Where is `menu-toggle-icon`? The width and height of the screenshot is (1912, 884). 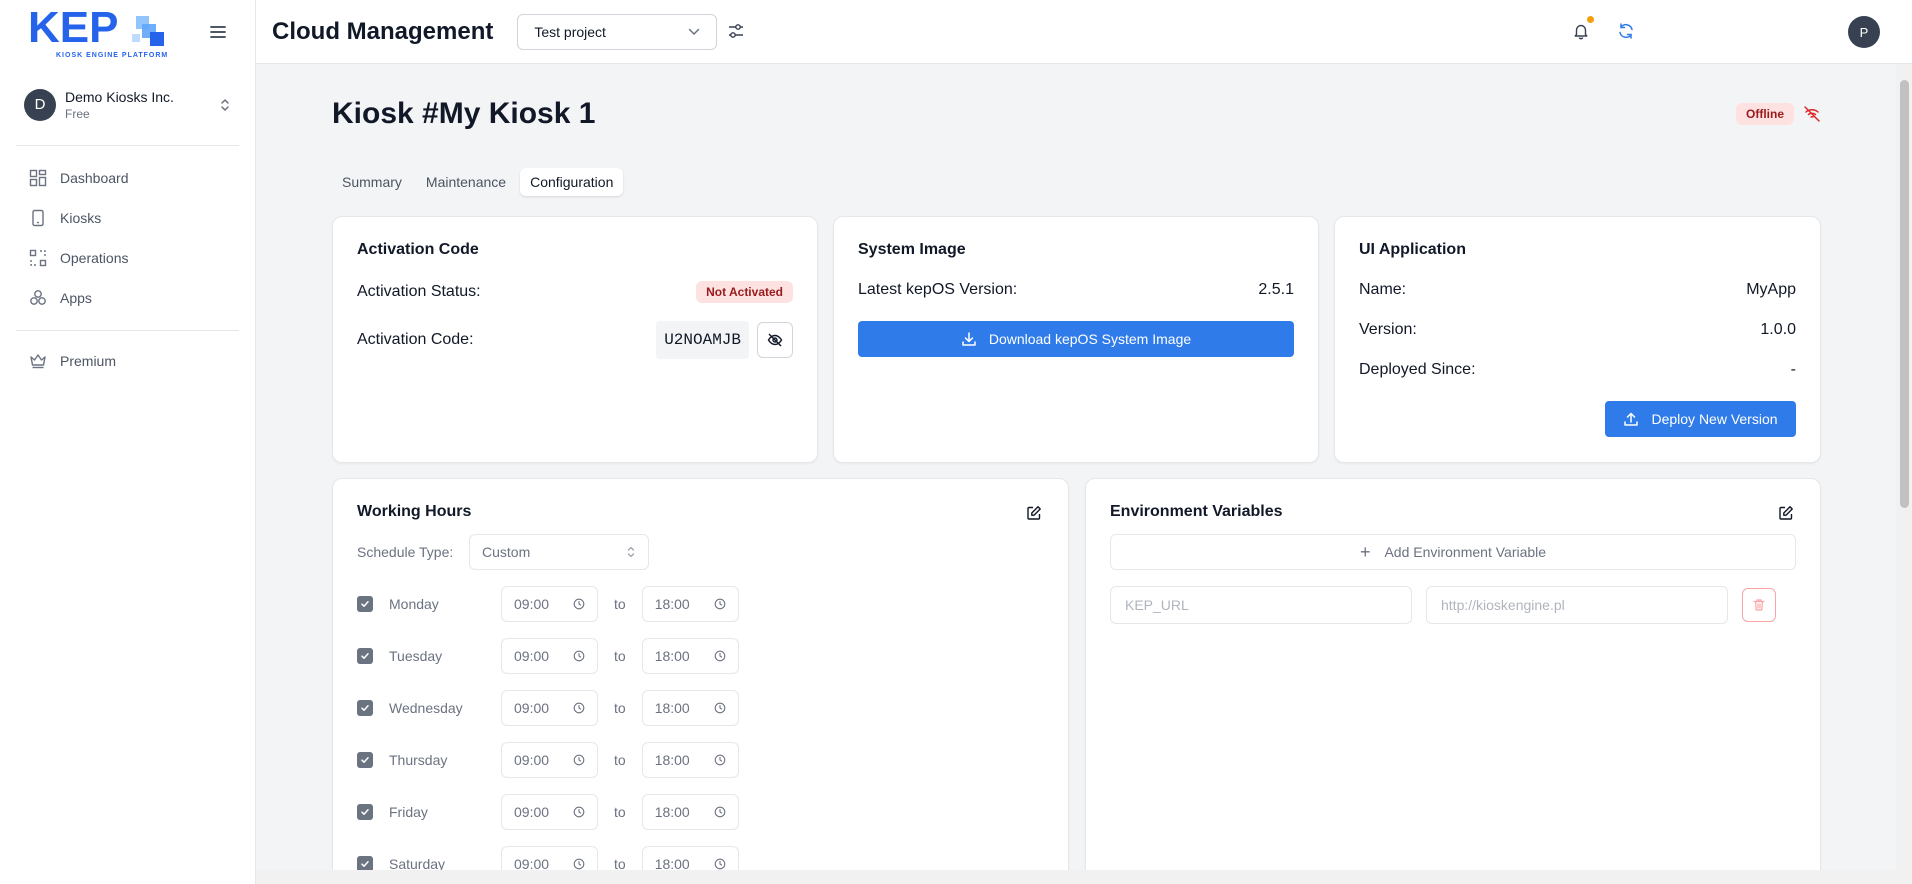 menu-toggle-icon is located at coordinates (218, 32).